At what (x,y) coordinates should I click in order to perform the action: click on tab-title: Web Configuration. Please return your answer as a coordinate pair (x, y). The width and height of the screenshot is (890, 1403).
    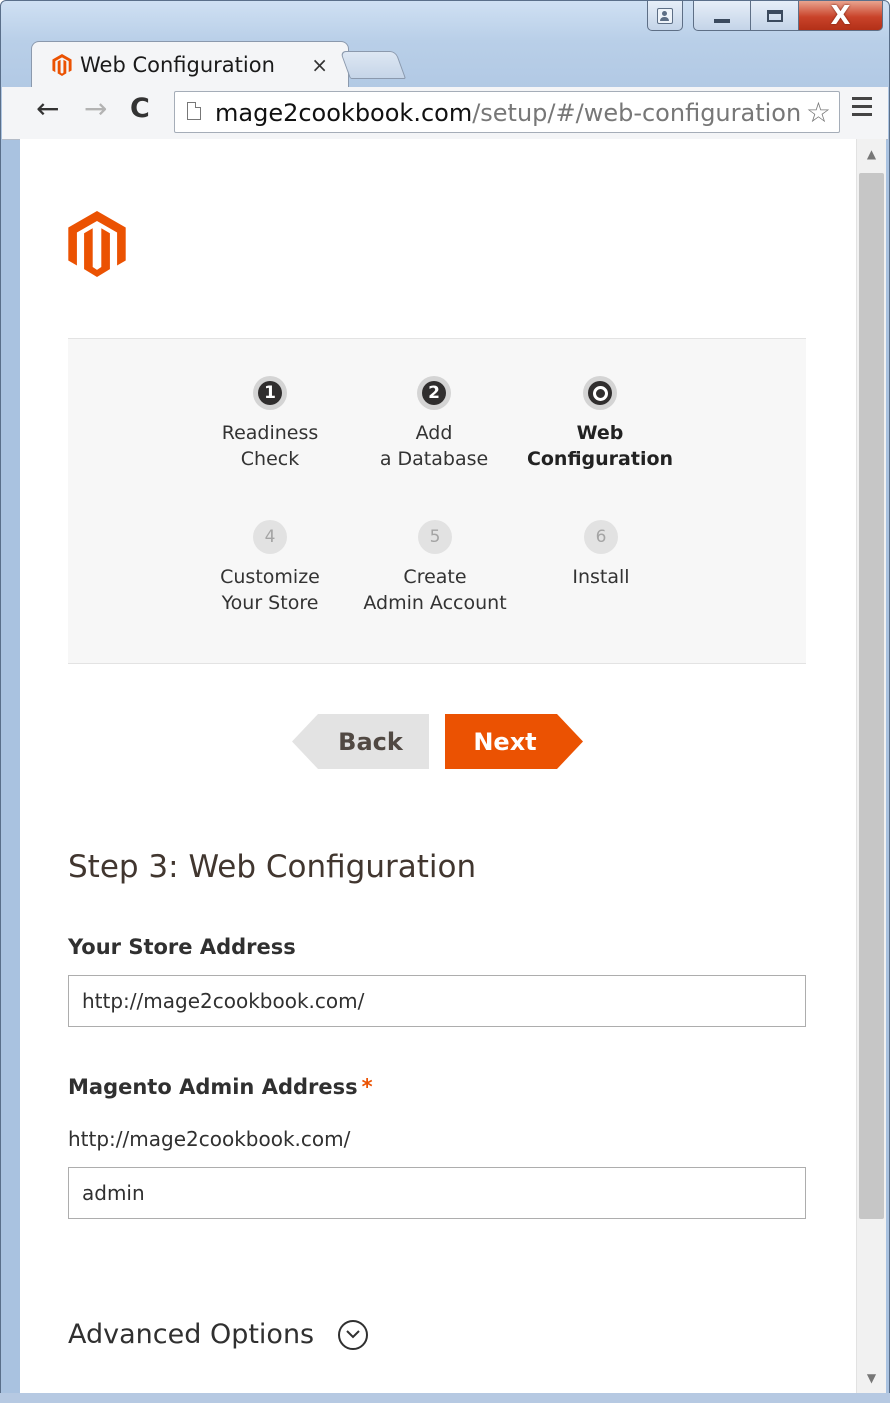
    Looking at the image, I should click on (177, 64).